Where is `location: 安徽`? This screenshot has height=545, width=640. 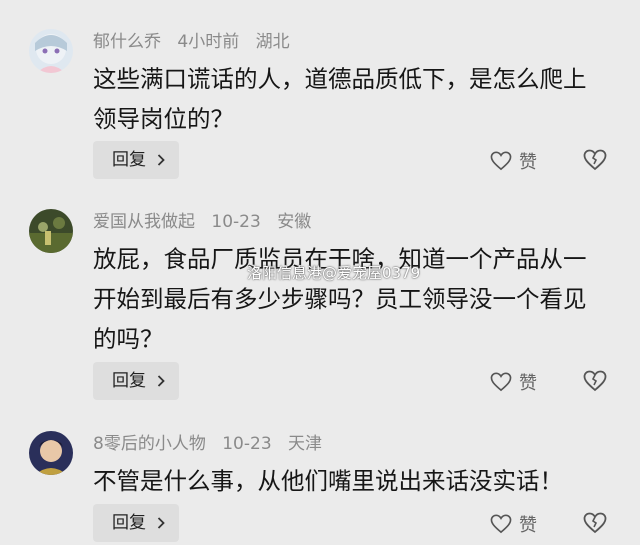
location: 安徽 is located at coordinates (294, 222).